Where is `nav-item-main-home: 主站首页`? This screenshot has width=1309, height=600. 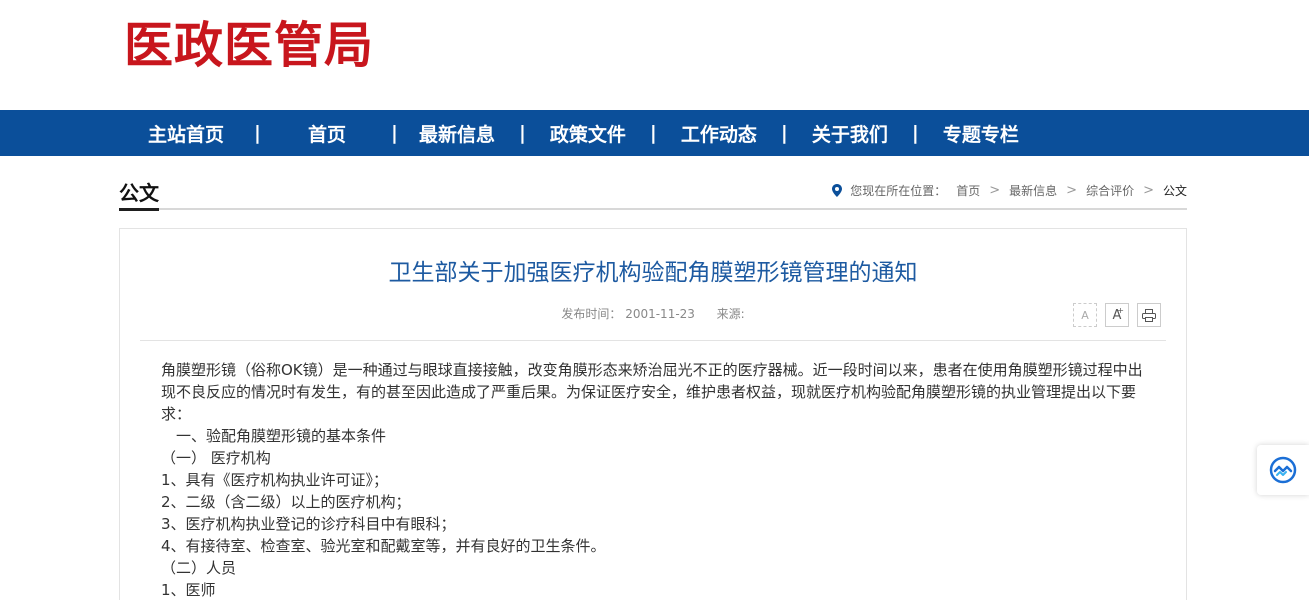 nav-item-main-home: 主站首页 is located at coordinates (186, 133).